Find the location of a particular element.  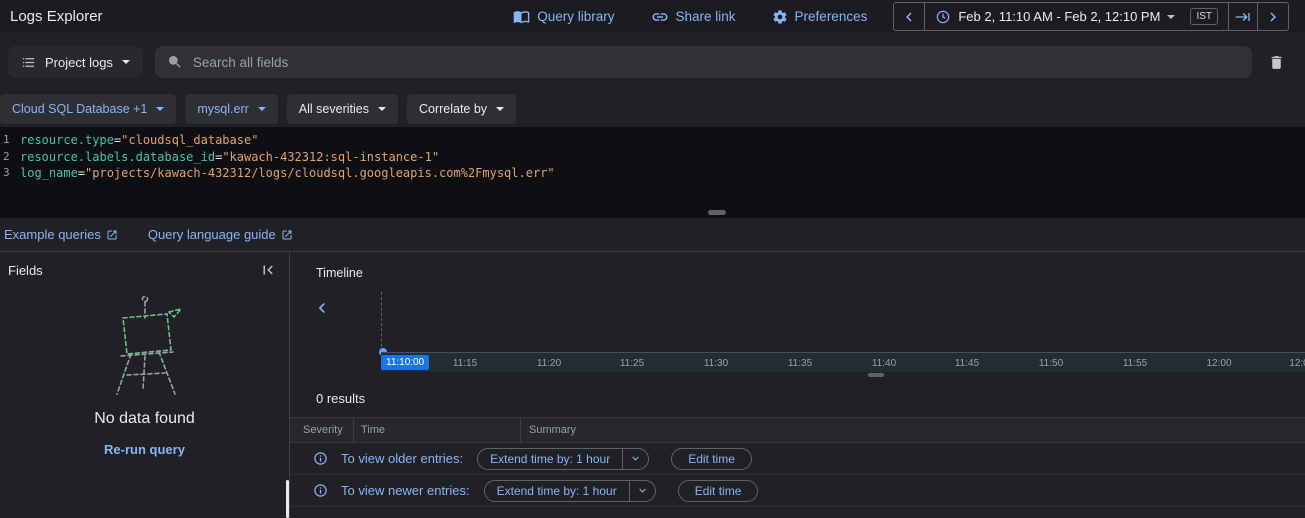

example-queries-link: Example queries is located at coordinates (61, 234).